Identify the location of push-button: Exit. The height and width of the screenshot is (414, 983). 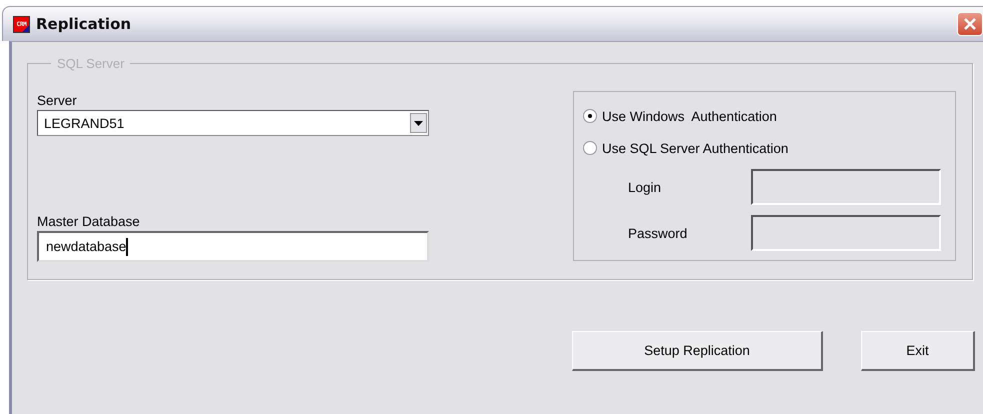
(918, 351).